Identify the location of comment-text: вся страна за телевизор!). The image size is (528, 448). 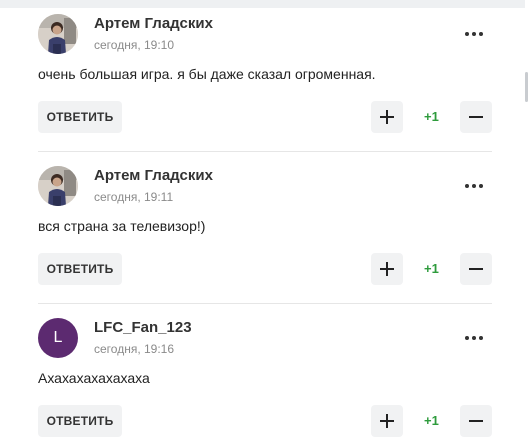
(122, 226).